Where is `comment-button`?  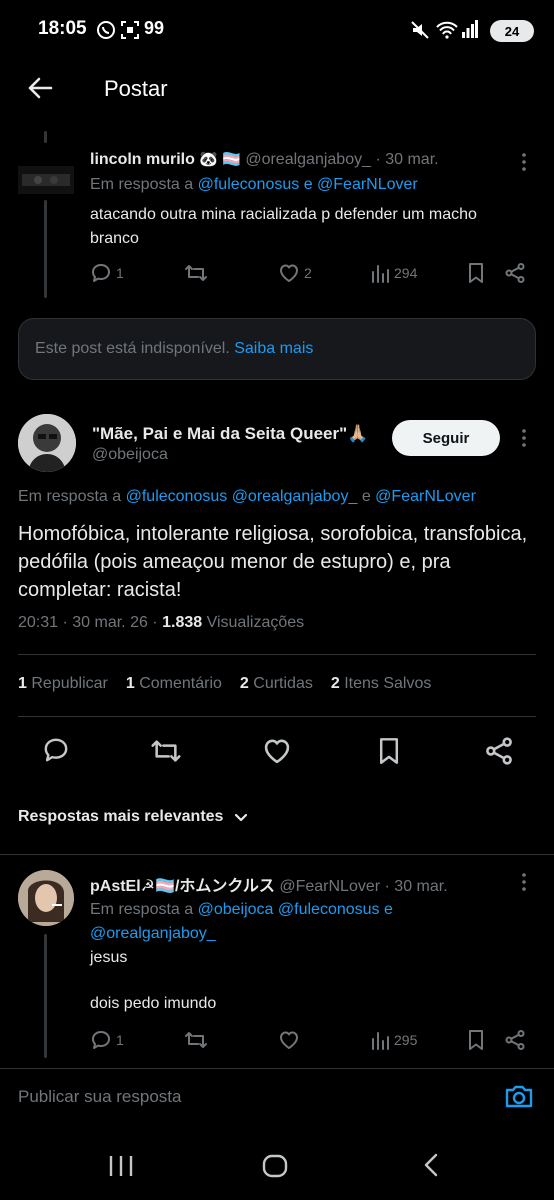
comment-button is located at coordinates (56, 750).